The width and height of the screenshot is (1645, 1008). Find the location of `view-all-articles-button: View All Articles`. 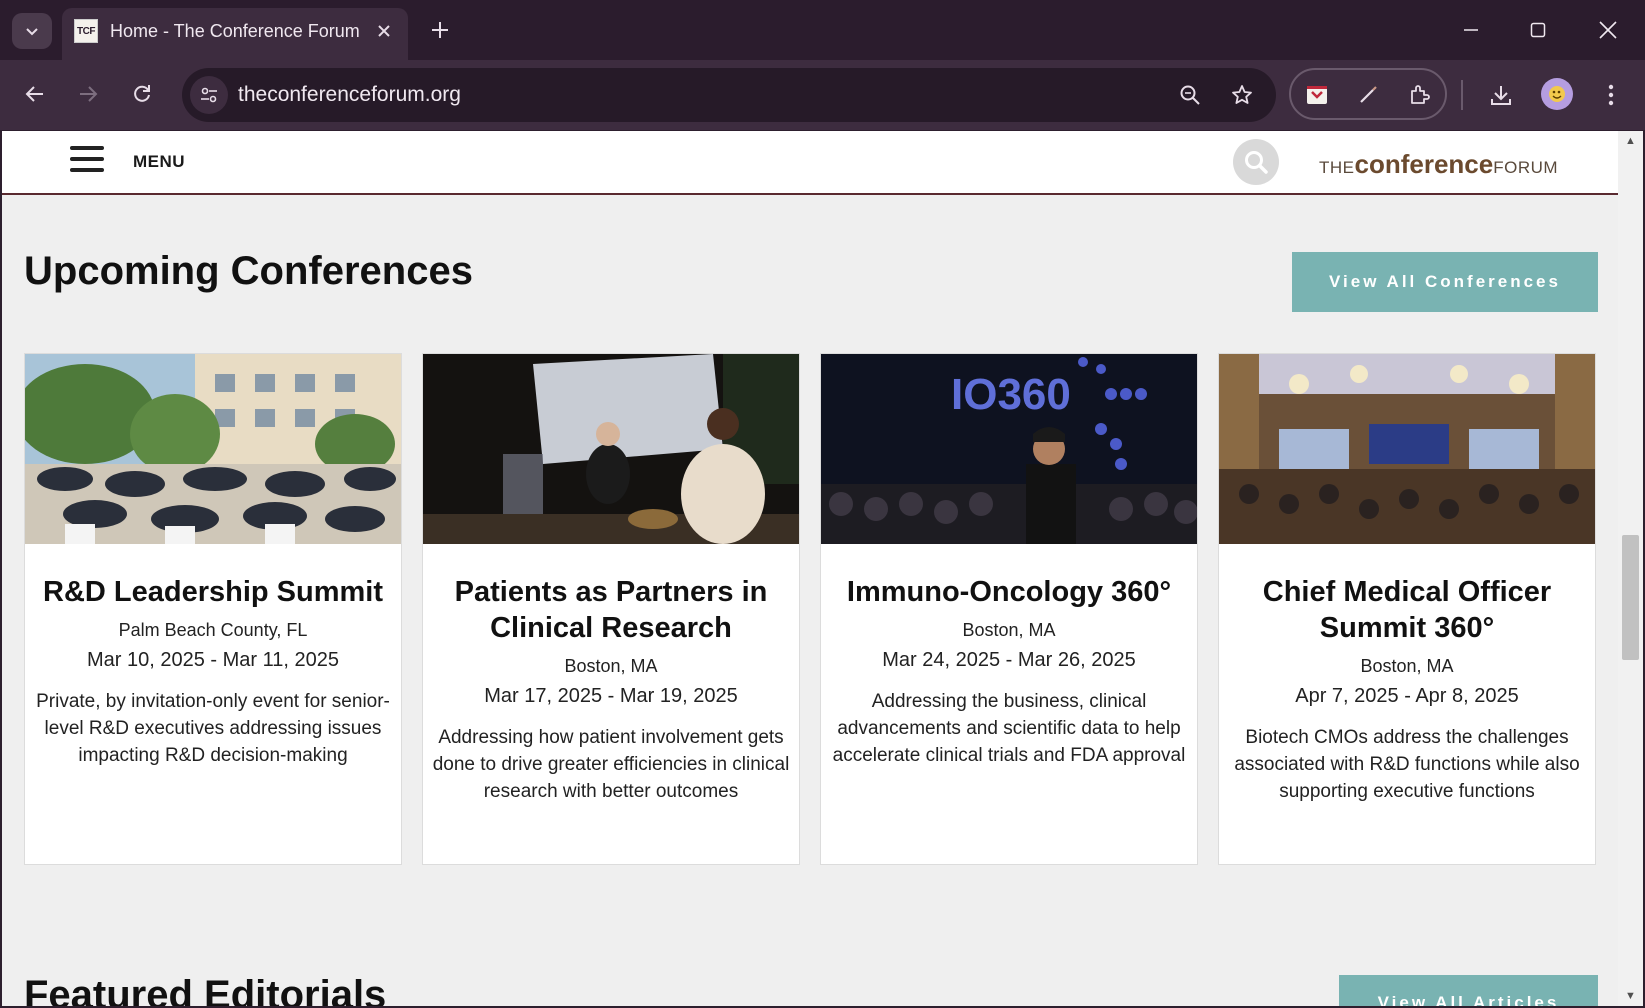

view-all-articles-button: View All Articles is located at coordinates (1468, 990).